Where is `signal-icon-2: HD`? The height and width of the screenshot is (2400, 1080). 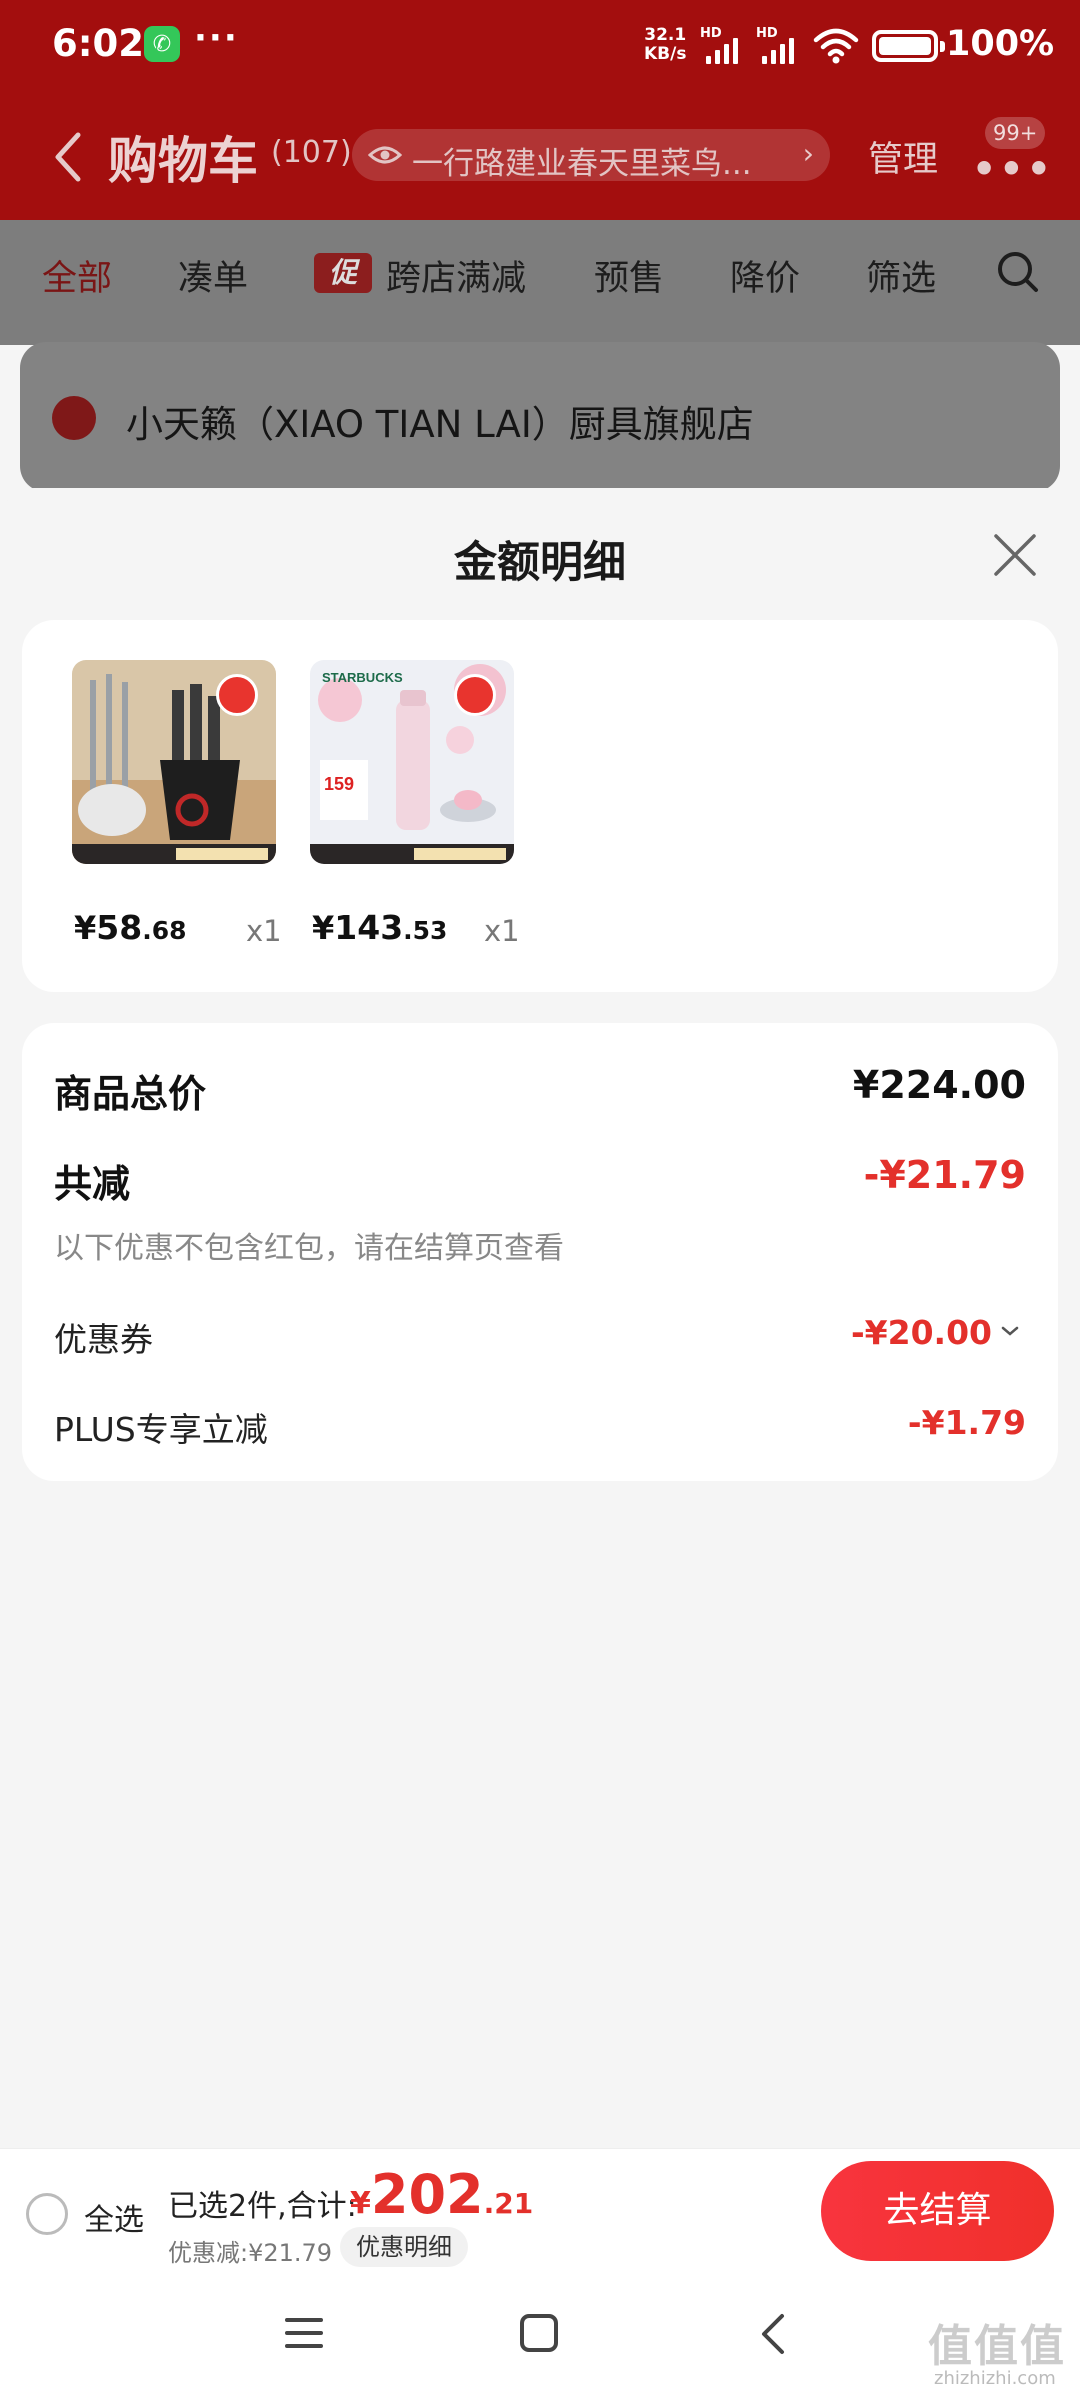
signal-icon-2: HD is located at coordinates (780, 45).